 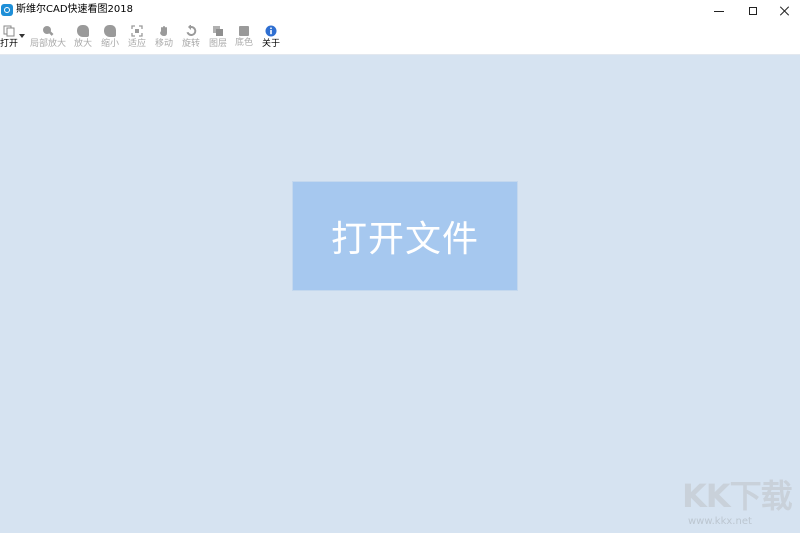 I want to click on open-dropdown-arrow-icon, so click(x=22, y=36).